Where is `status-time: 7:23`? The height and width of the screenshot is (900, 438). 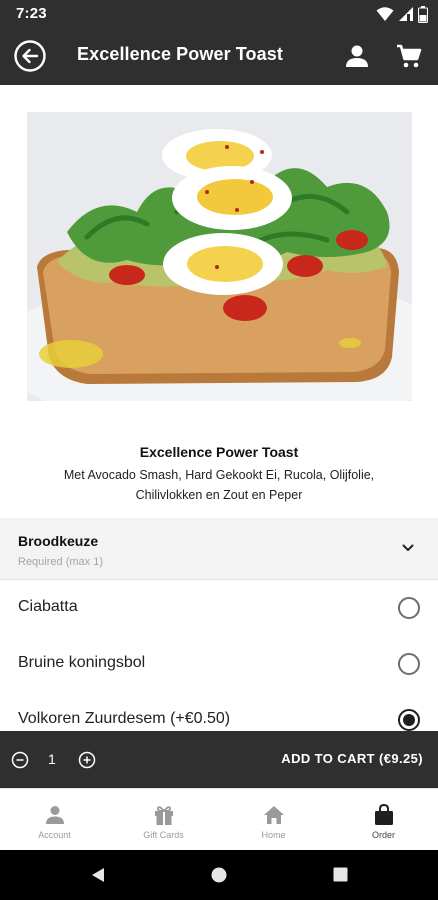 status-time: 7:23 is located at coordinates (31, 13).